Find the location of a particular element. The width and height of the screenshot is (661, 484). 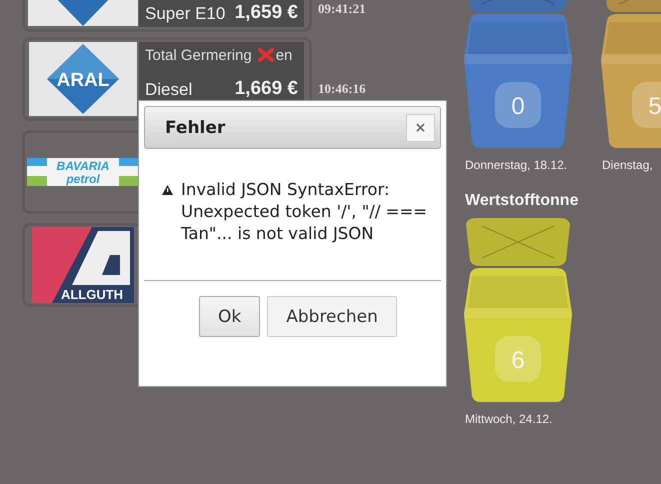

warning-icon is located at coordinates (167, 190).